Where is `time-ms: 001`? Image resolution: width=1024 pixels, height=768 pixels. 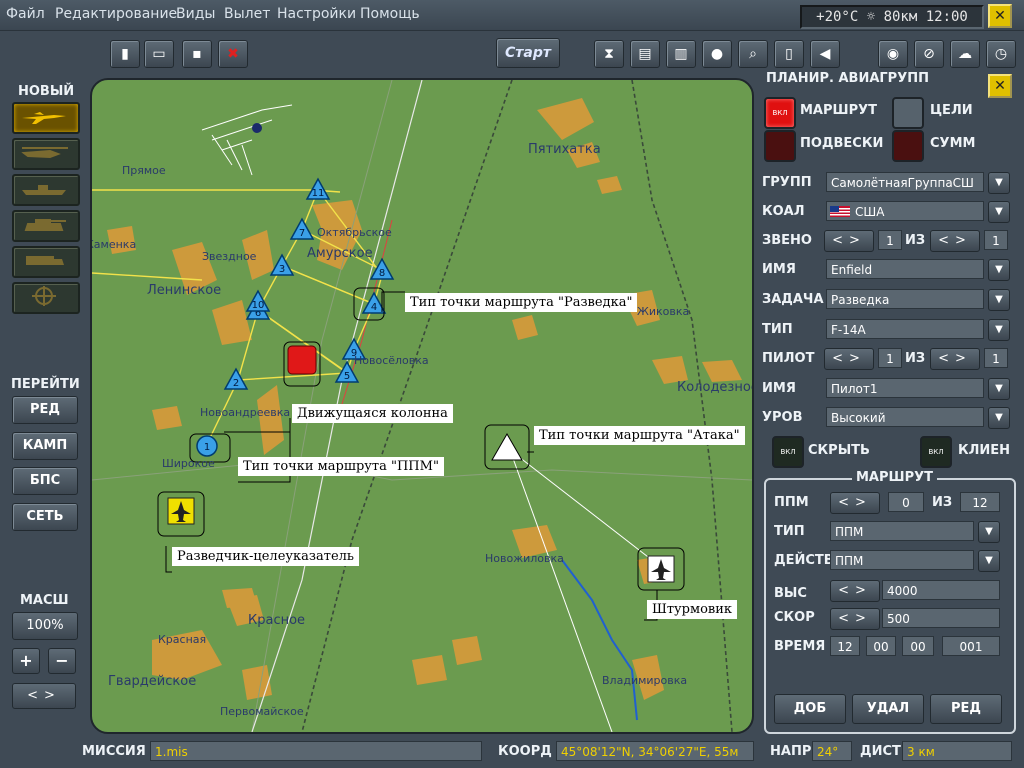
time-ms: 001 is located at coordinates (971, 646).